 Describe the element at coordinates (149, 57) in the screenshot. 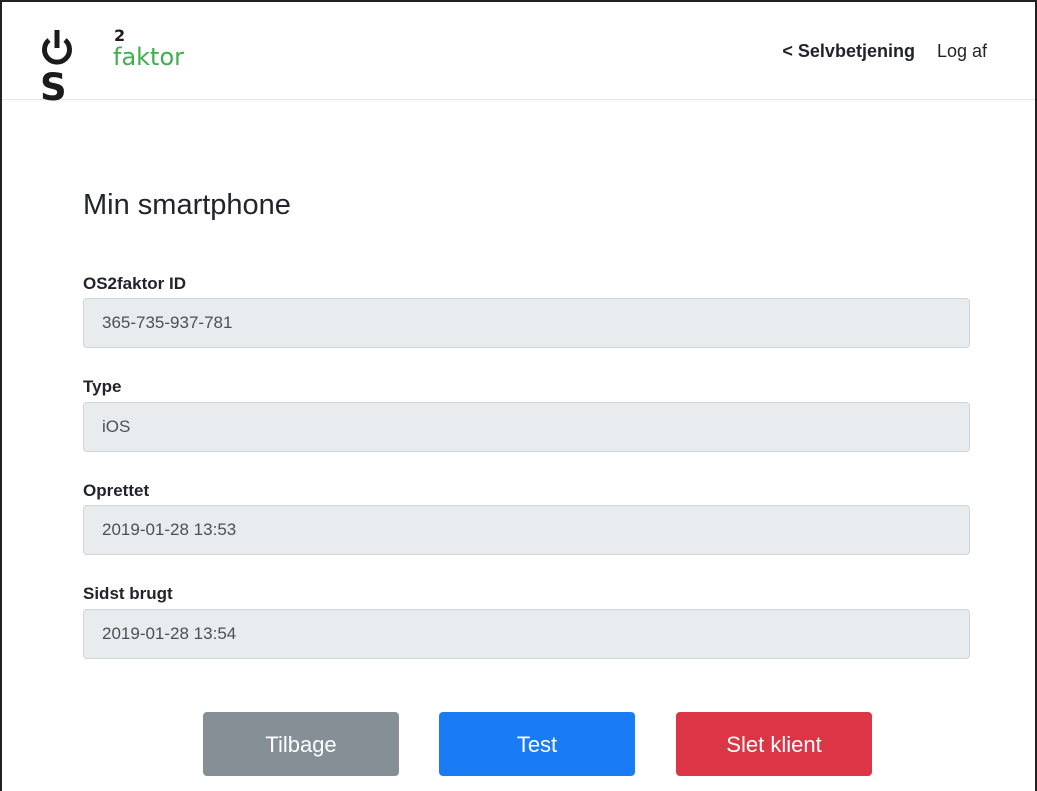

I see `logo-subtext: faktor` at that location.